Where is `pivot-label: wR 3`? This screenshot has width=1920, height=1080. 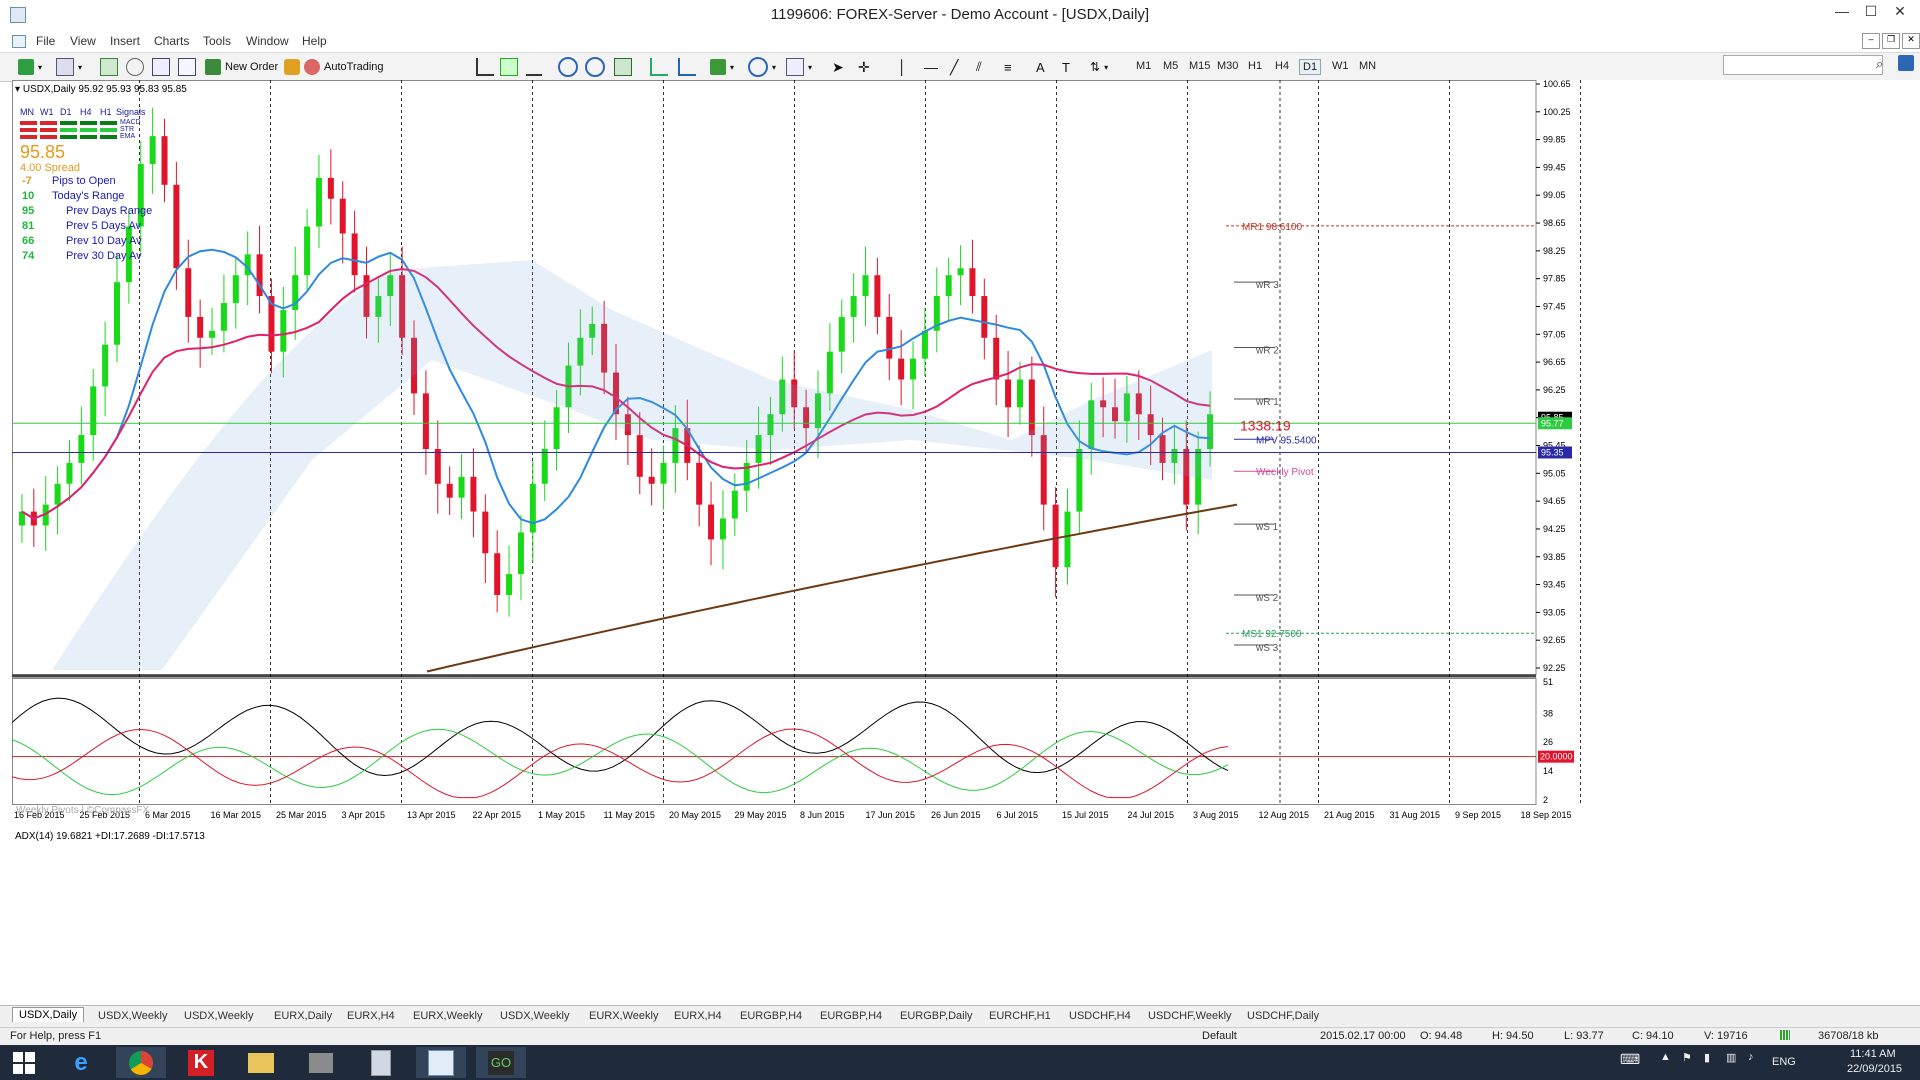 pivot-label: wR 3 is located at coordinates (1267, 285).